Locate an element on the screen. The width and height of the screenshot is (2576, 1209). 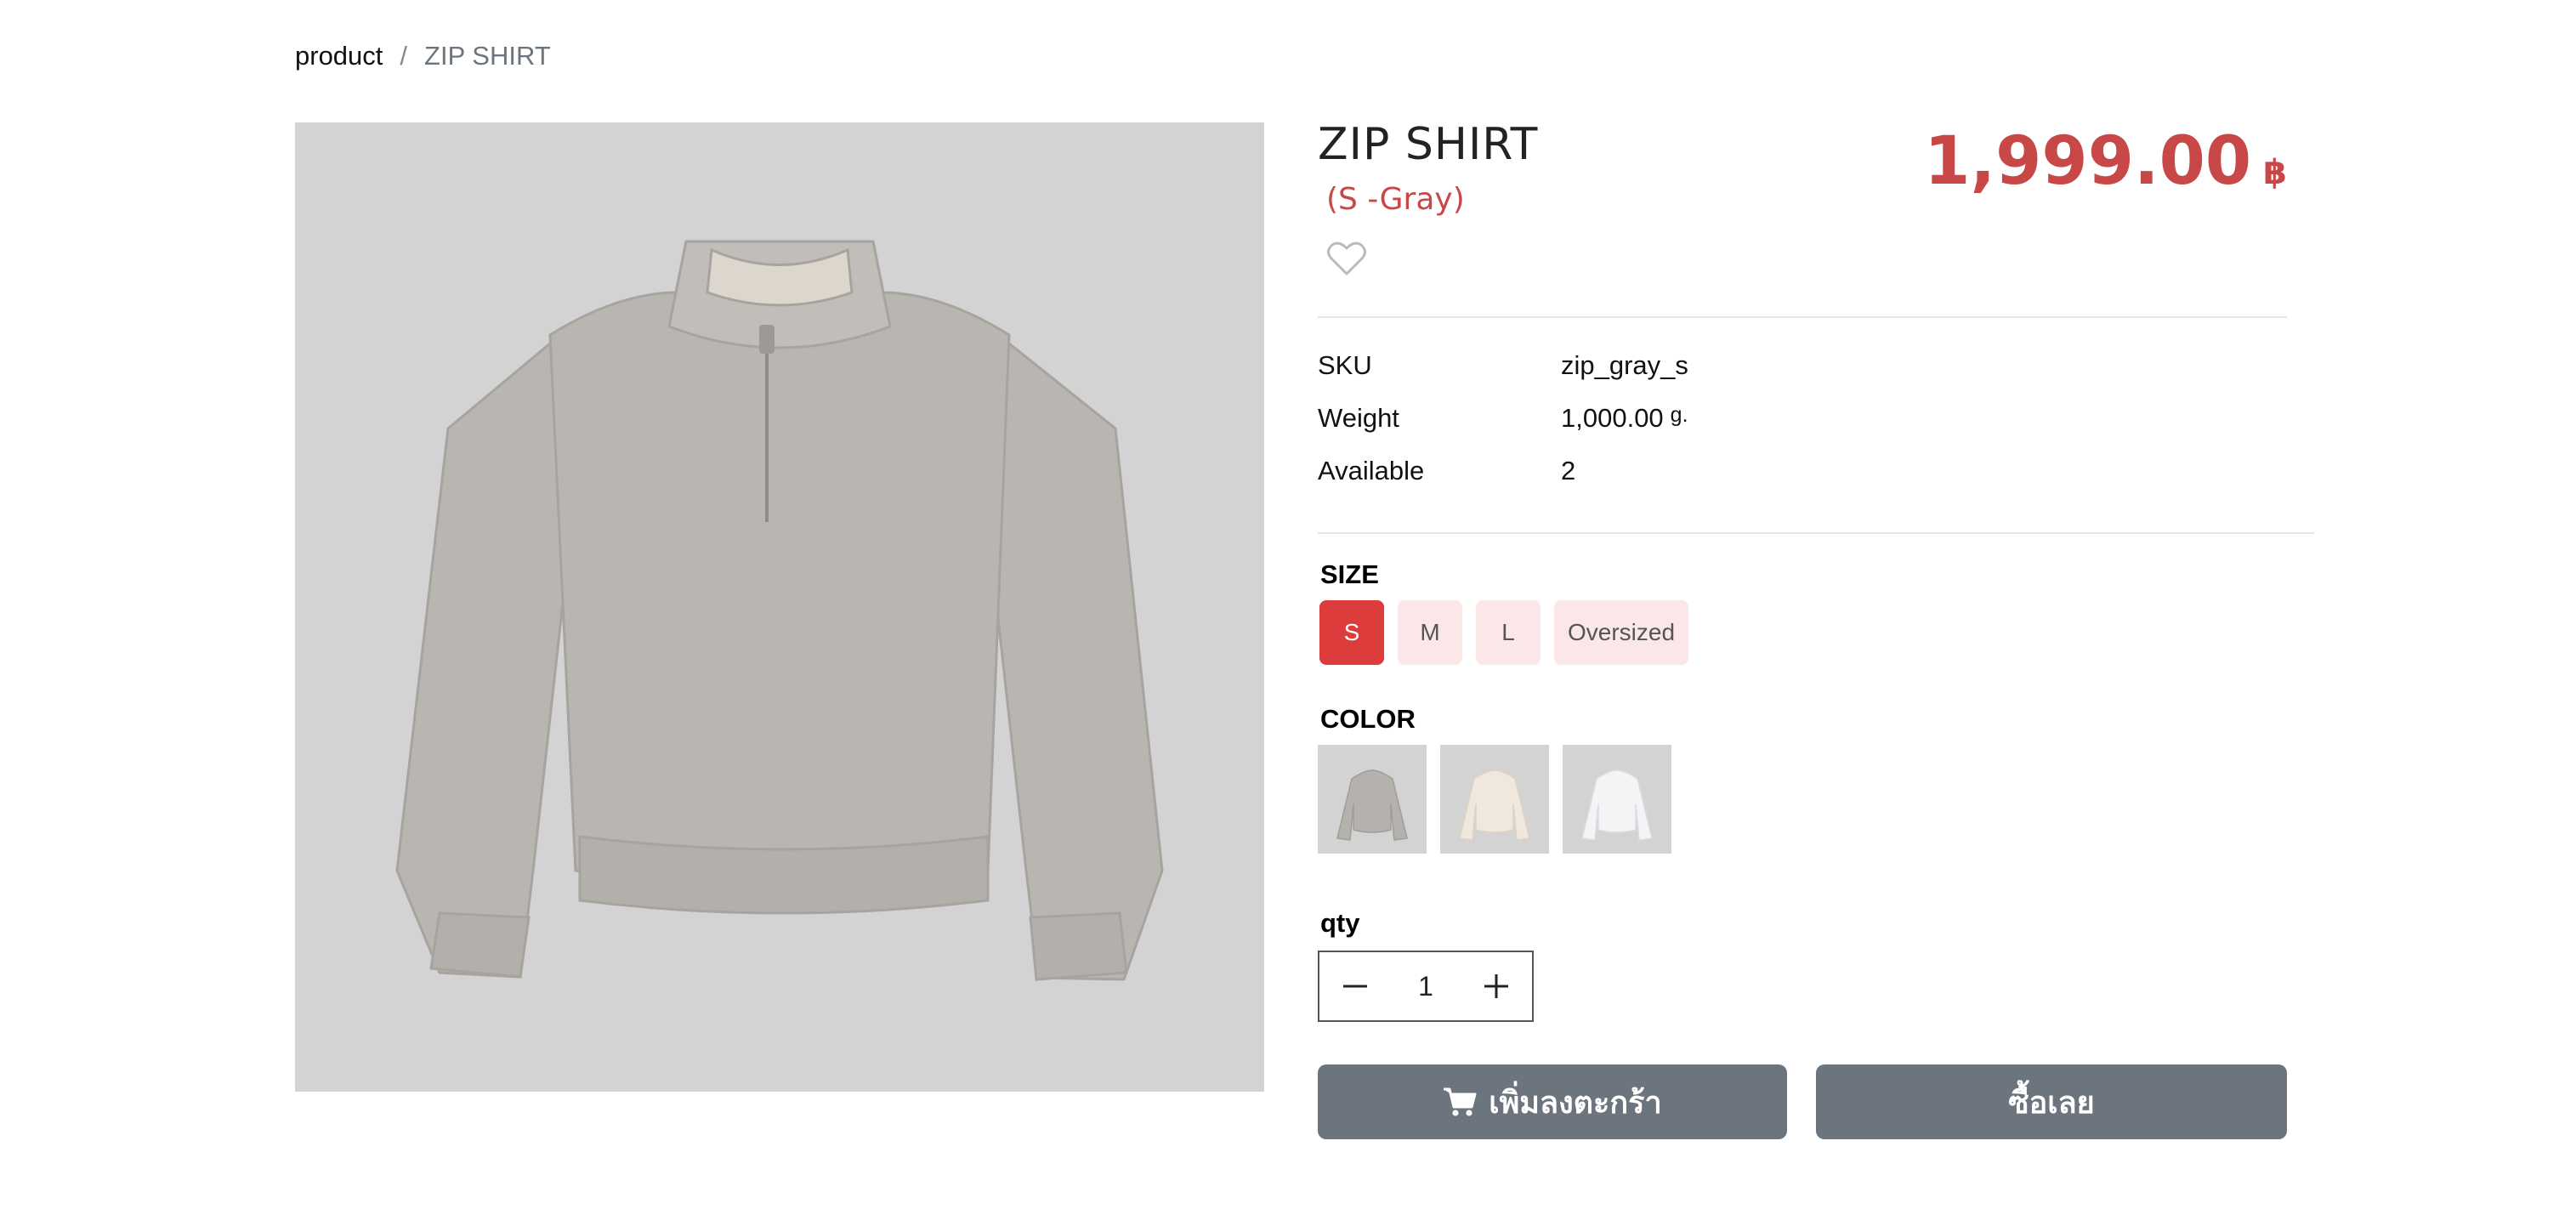
product-variant: (S -Gray) is located at coordinates (1396, 199).